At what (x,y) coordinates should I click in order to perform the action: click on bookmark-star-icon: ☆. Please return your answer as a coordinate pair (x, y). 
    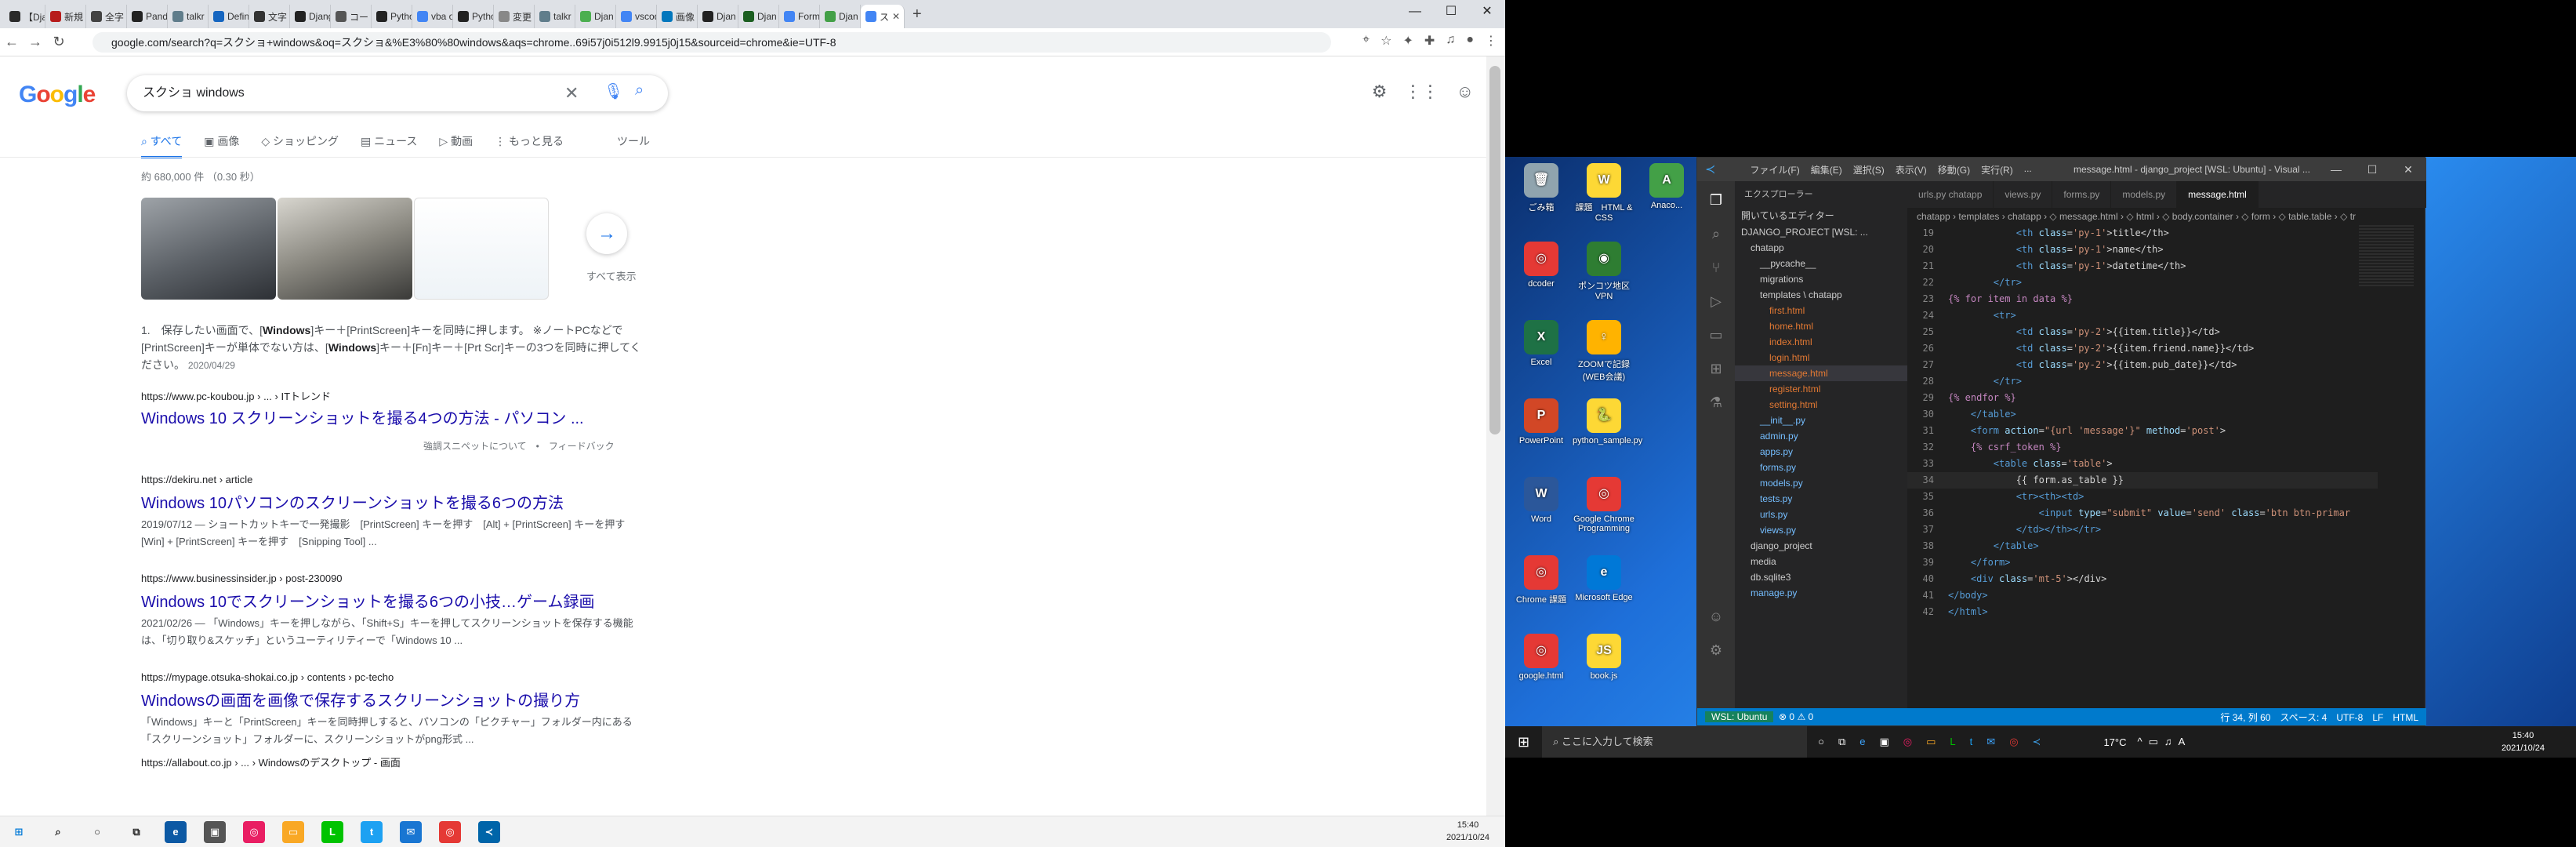
    Looking at the image, I should click on (1386, 41).